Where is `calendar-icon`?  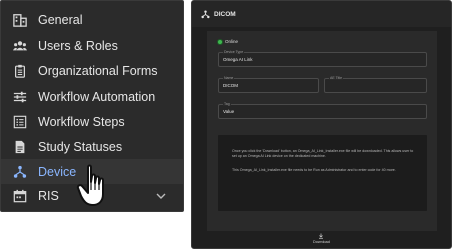
calendar-icon is located at coordinates (20, 196).